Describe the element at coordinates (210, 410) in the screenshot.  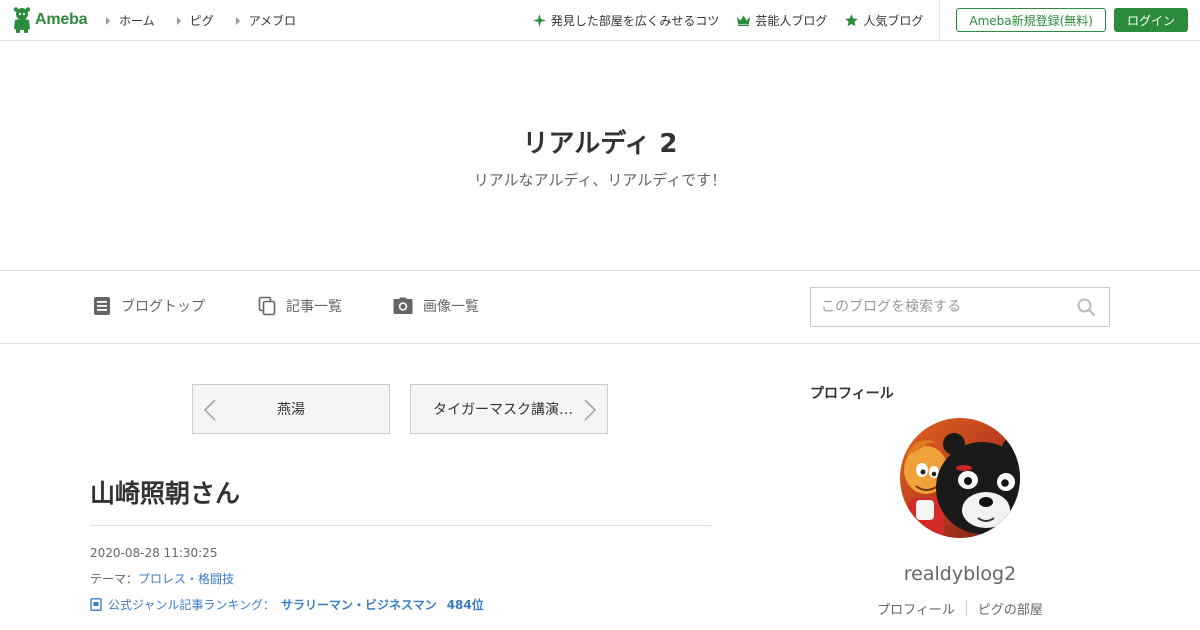
I see `chevron-left-icon` at that location.